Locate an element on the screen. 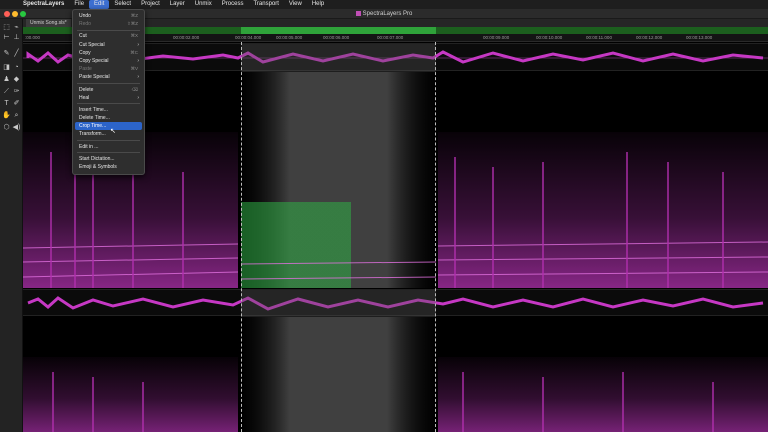  shortcut: ⇧⌘Z is located at coordinates (132, 24).